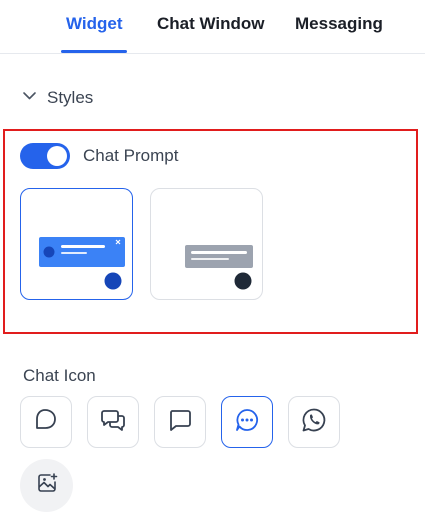  What do you see at coordinates (57, 156) in the screenshot?
I see `toggle-knob` at bounding box center [57, 156].